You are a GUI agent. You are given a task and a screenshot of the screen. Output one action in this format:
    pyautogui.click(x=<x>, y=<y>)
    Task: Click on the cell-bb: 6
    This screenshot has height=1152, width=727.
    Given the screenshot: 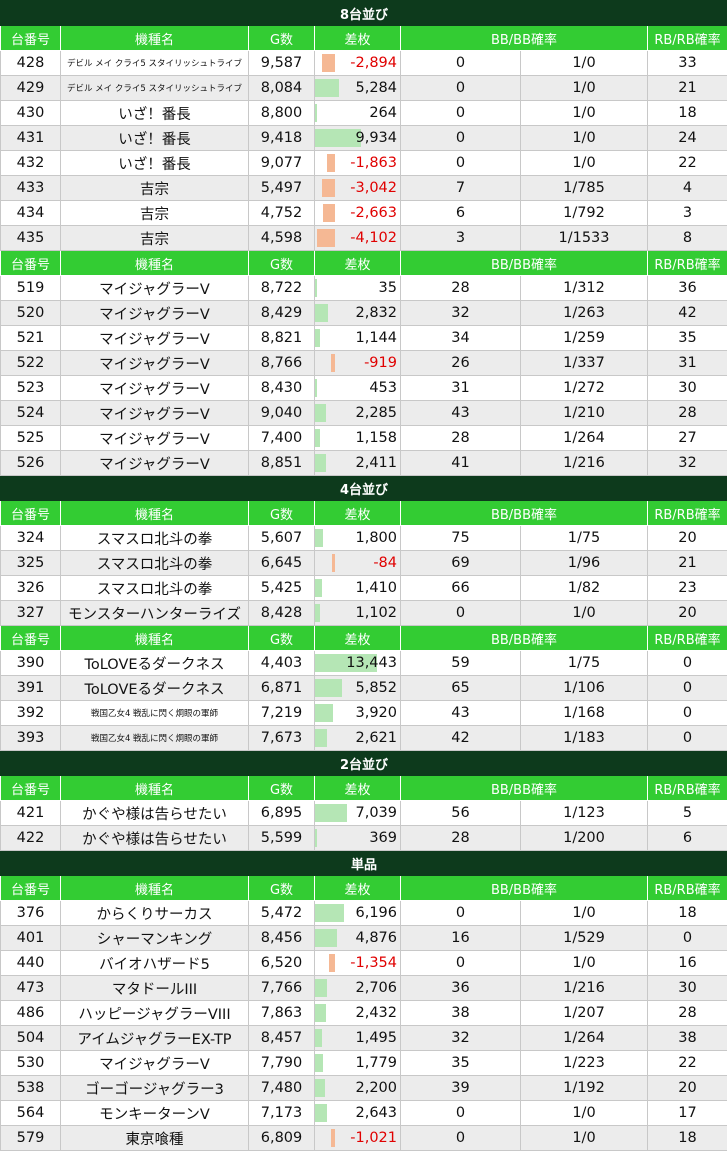 What is the action you would take?
    pyautogui.click(x=460, y=213)
    